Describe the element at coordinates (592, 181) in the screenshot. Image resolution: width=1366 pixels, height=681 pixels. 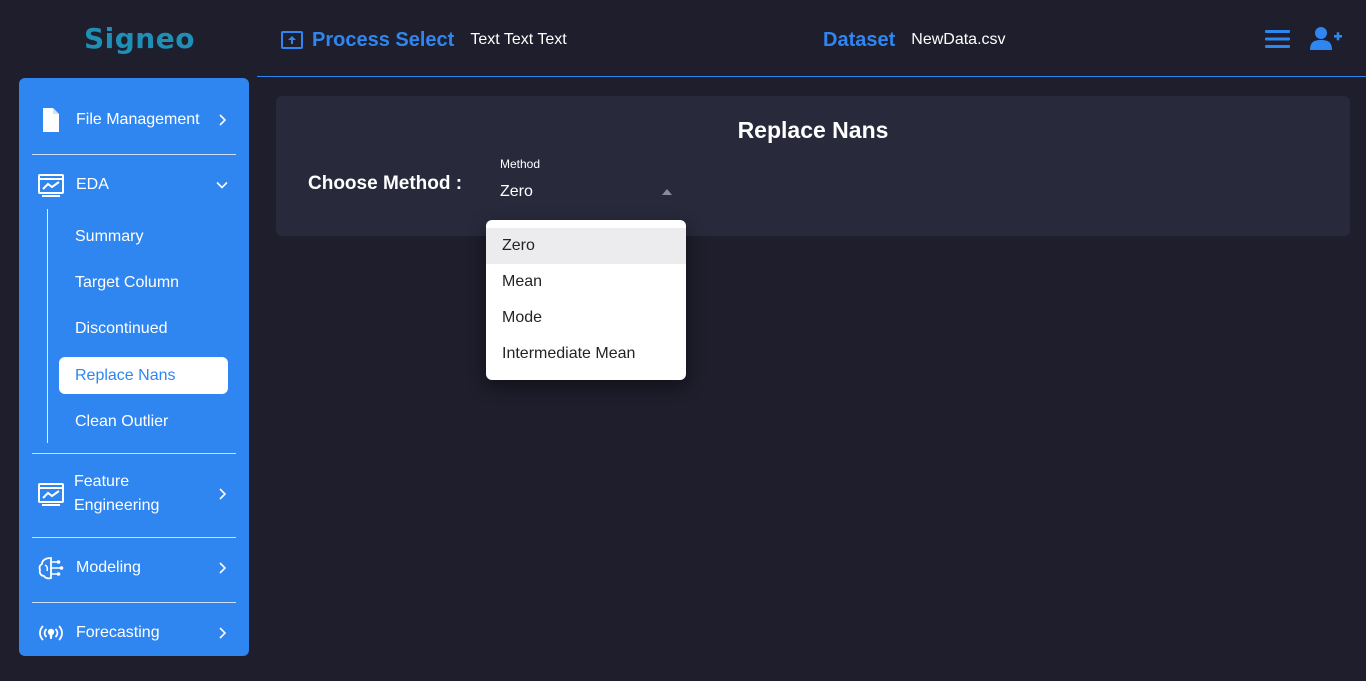
I see `method-select: Method Zero` at that location.